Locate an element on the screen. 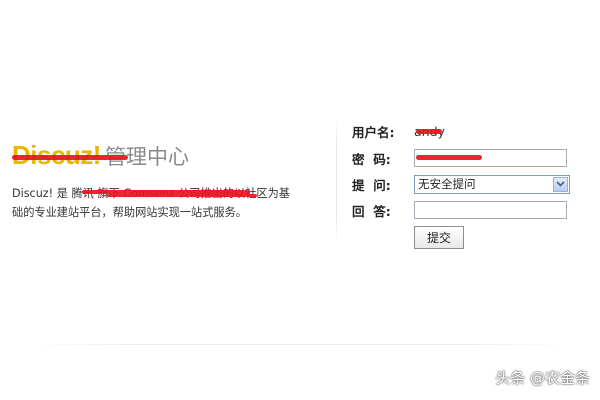 This screenshot has height=400, width=600. username-label: 用户名: is located at coordinates (373, 132).